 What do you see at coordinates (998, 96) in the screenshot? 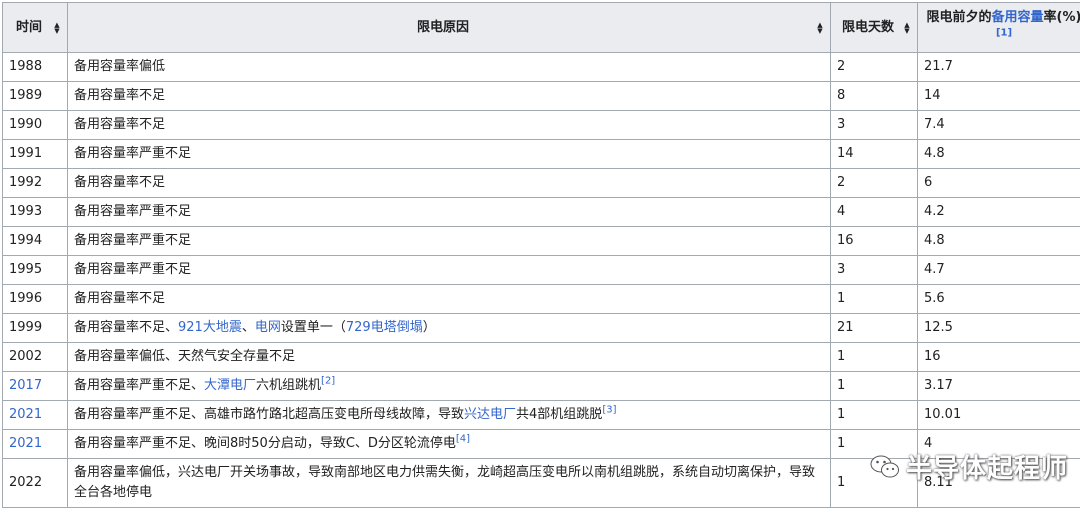
I see `reserve-rate-cell: 14` at bounding box center [998, 96].